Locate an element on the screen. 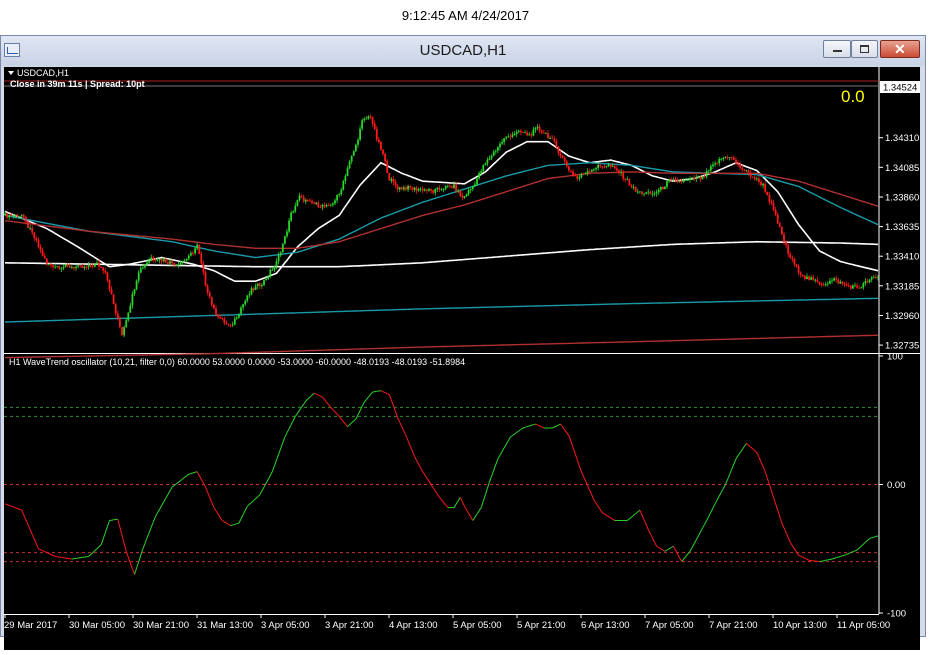 This screenshot has width=931, height=655. window-title: USDCAD,H1 is located at coordinates (463, 50).